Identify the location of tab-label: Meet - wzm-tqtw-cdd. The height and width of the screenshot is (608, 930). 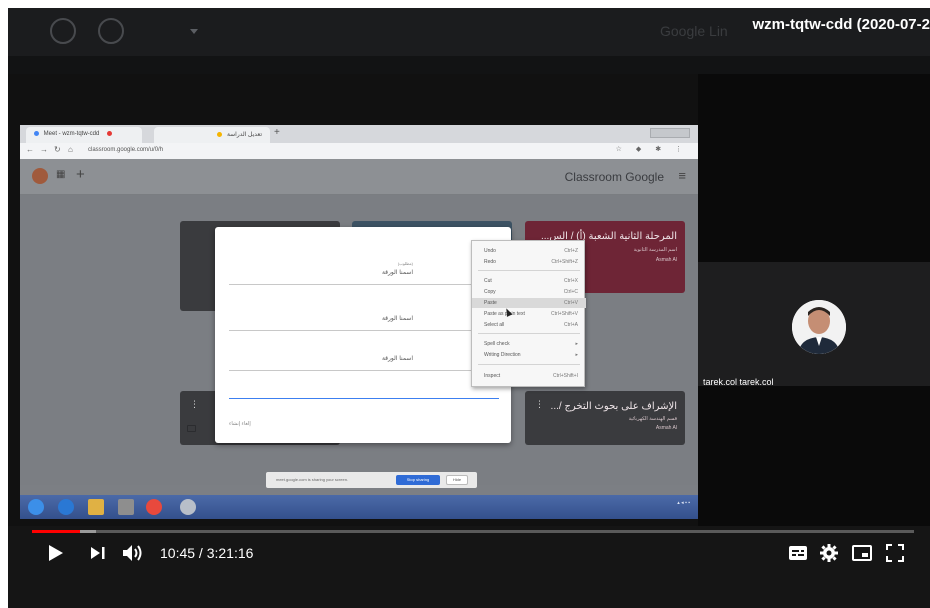
(71, 134).